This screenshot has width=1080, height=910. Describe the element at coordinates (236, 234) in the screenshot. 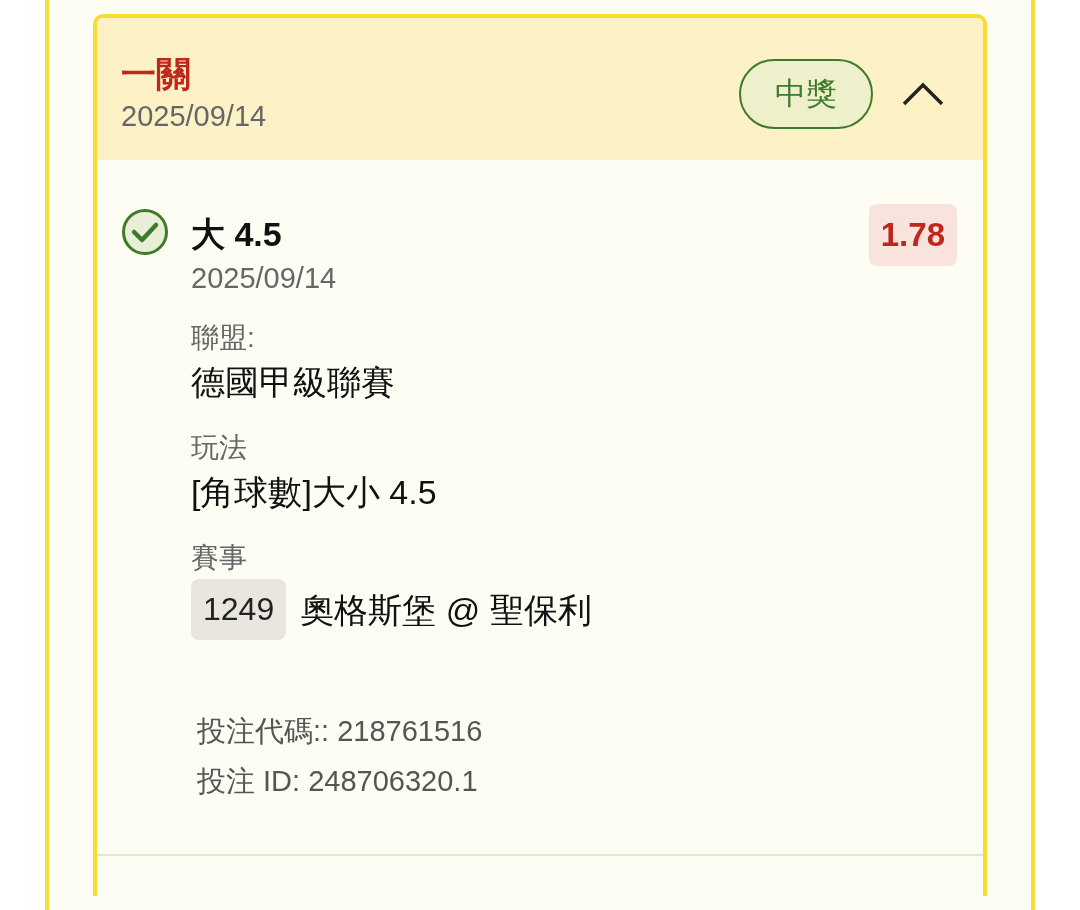

I see `selection-name: 大 4.5` at that location.